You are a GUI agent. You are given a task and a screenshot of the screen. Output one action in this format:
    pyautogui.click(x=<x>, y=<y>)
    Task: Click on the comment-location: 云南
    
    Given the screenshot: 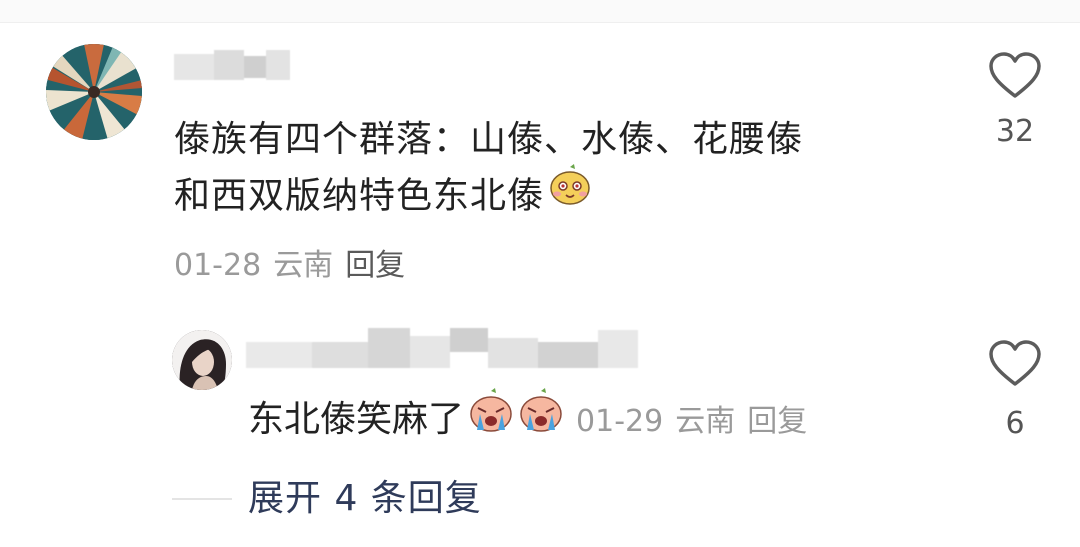 What is the action you would take?
    pyautogui.click(x=303, y=265)
    